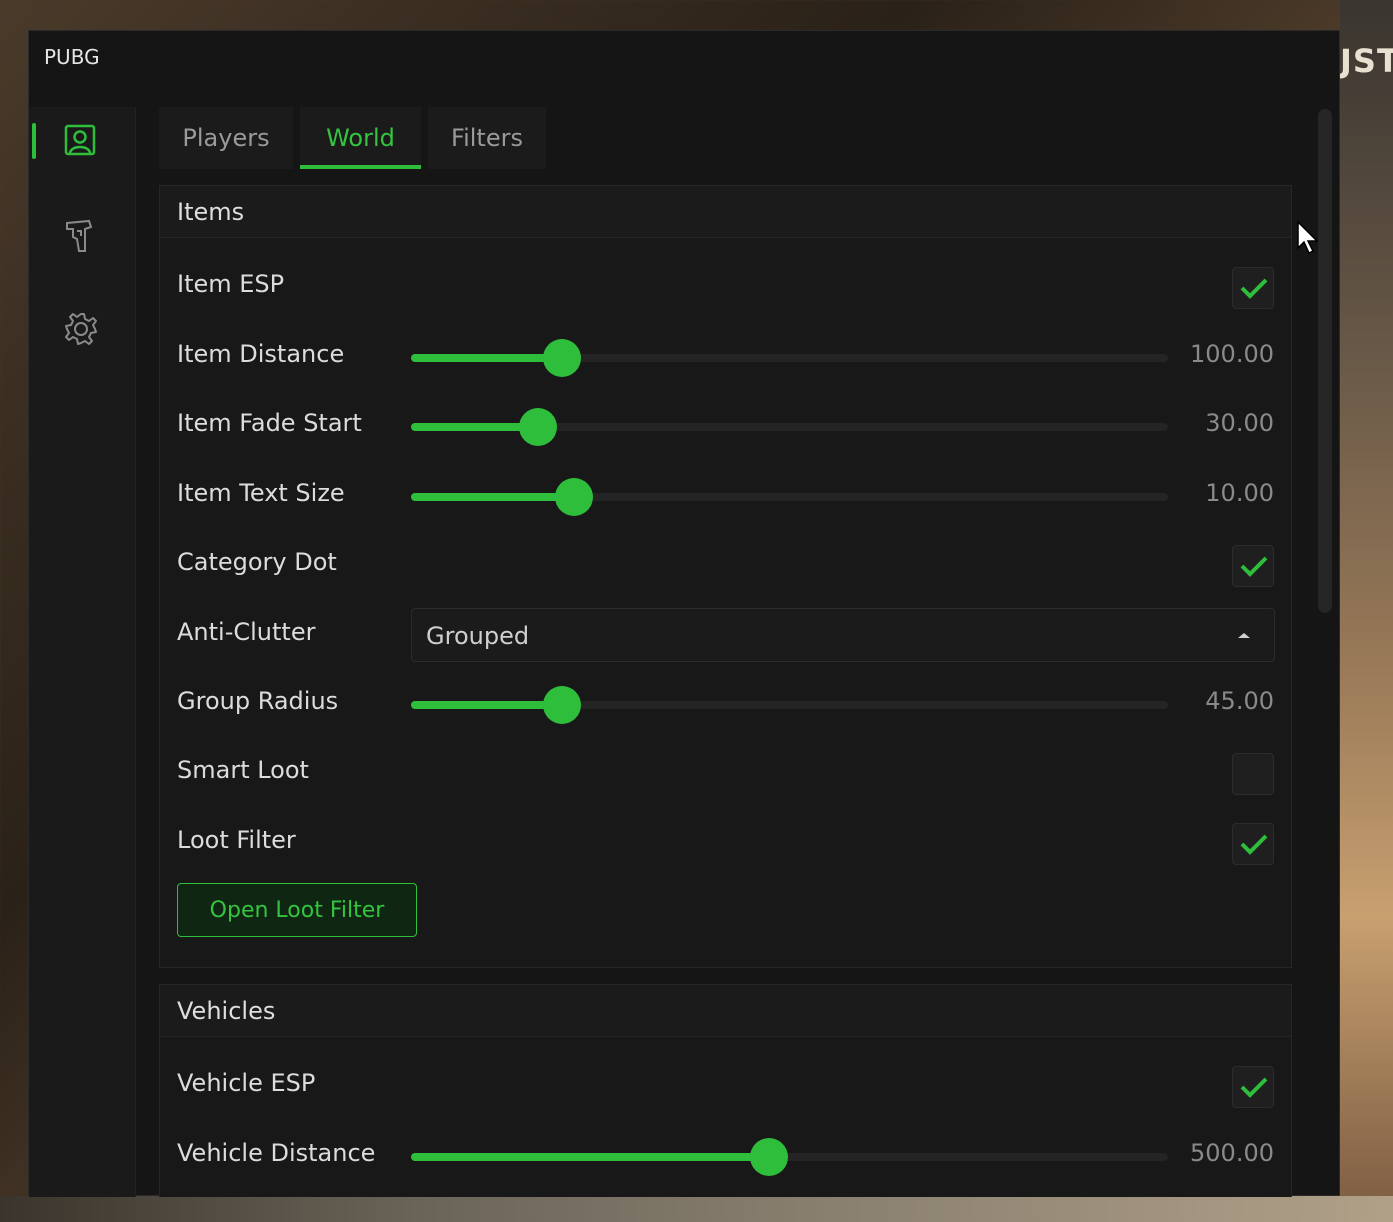 This screenshot has height=1222, width=1393. What do you see at coordinates (725, 564) in the screenshot?
I see `category-dot-row: Category Dot` at bounding box center [725, 564].